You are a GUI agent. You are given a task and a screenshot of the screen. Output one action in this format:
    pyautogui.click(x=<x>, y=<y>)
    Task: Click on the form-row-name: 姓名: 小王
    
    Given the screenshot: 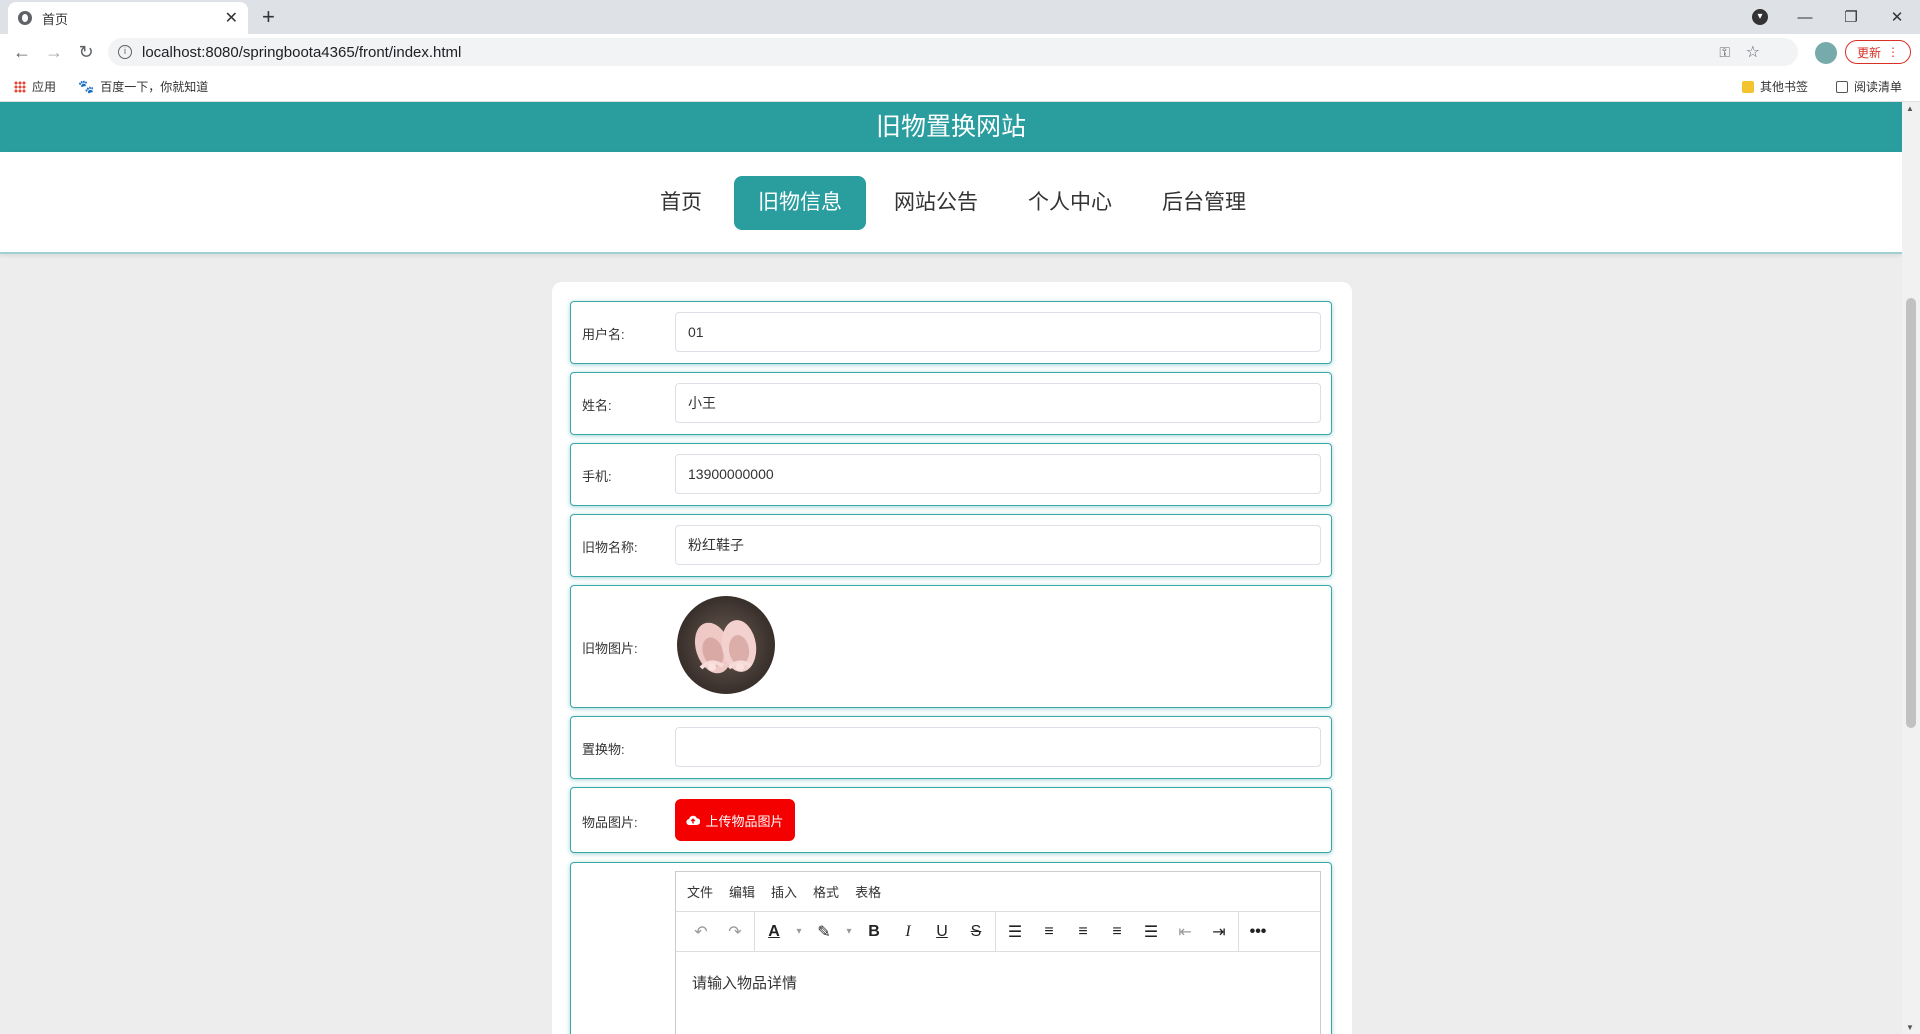 What is the action you would take?
    pyautogui.click(x=951, y=403)
    